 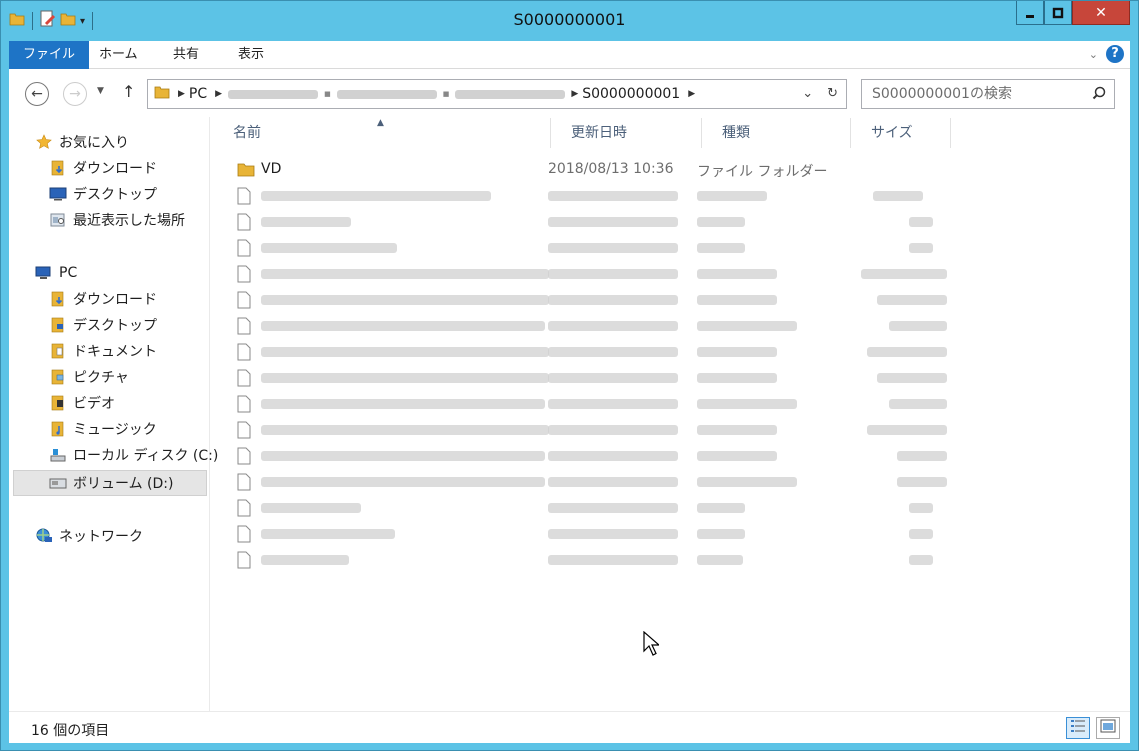 I want to click on table-row: VD 2018/08/13 10:36 ファイル フォルダー, so click(x=593, y=170).